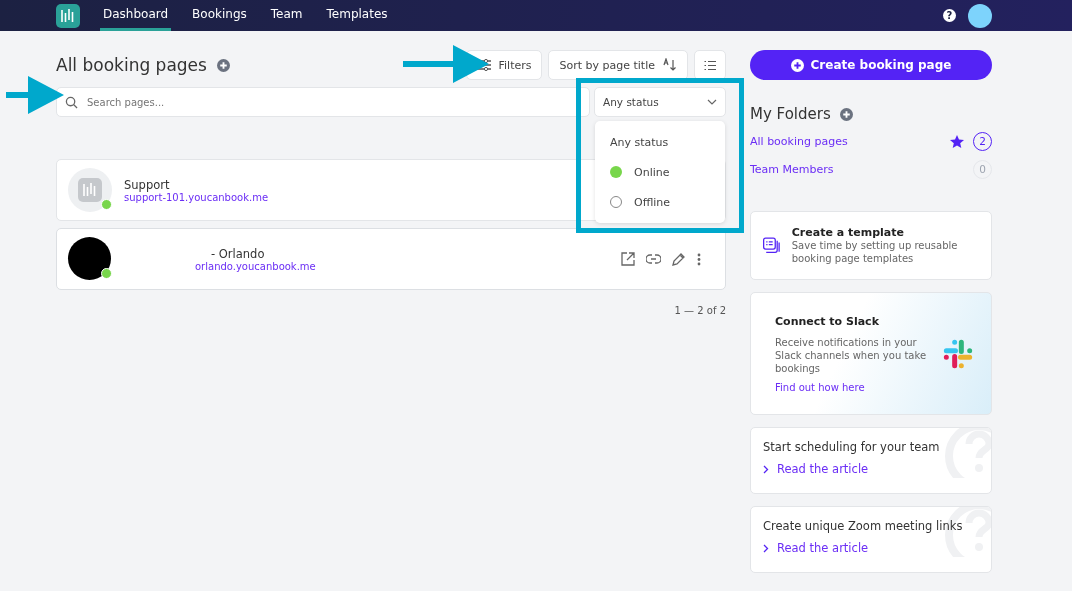 The width and height of the screenshot is (1072, 591). Describe the element at coordinates (790, 114) in the screenshot. I see `folders-title: My Folders` at that location.